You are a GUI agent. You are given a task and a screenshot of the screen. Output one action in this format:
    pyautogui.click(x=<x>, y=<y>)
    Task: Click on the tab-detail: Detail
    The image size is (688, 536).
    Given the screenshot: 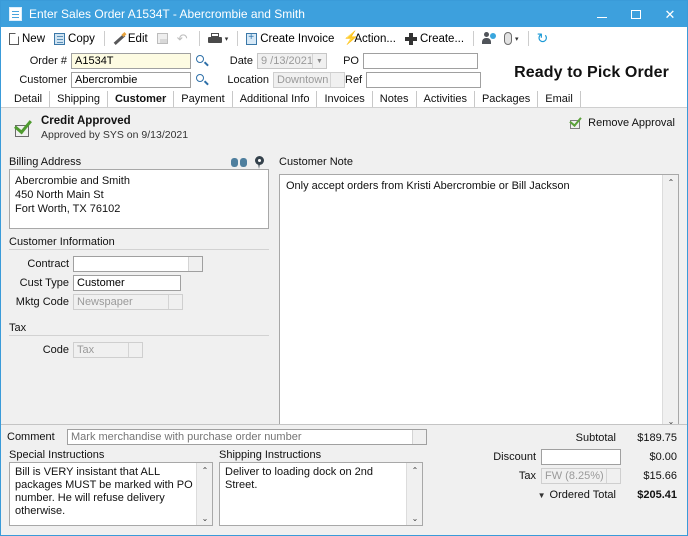 What is the action you would take?
    pyautogui.click(x=29, y=99)
    